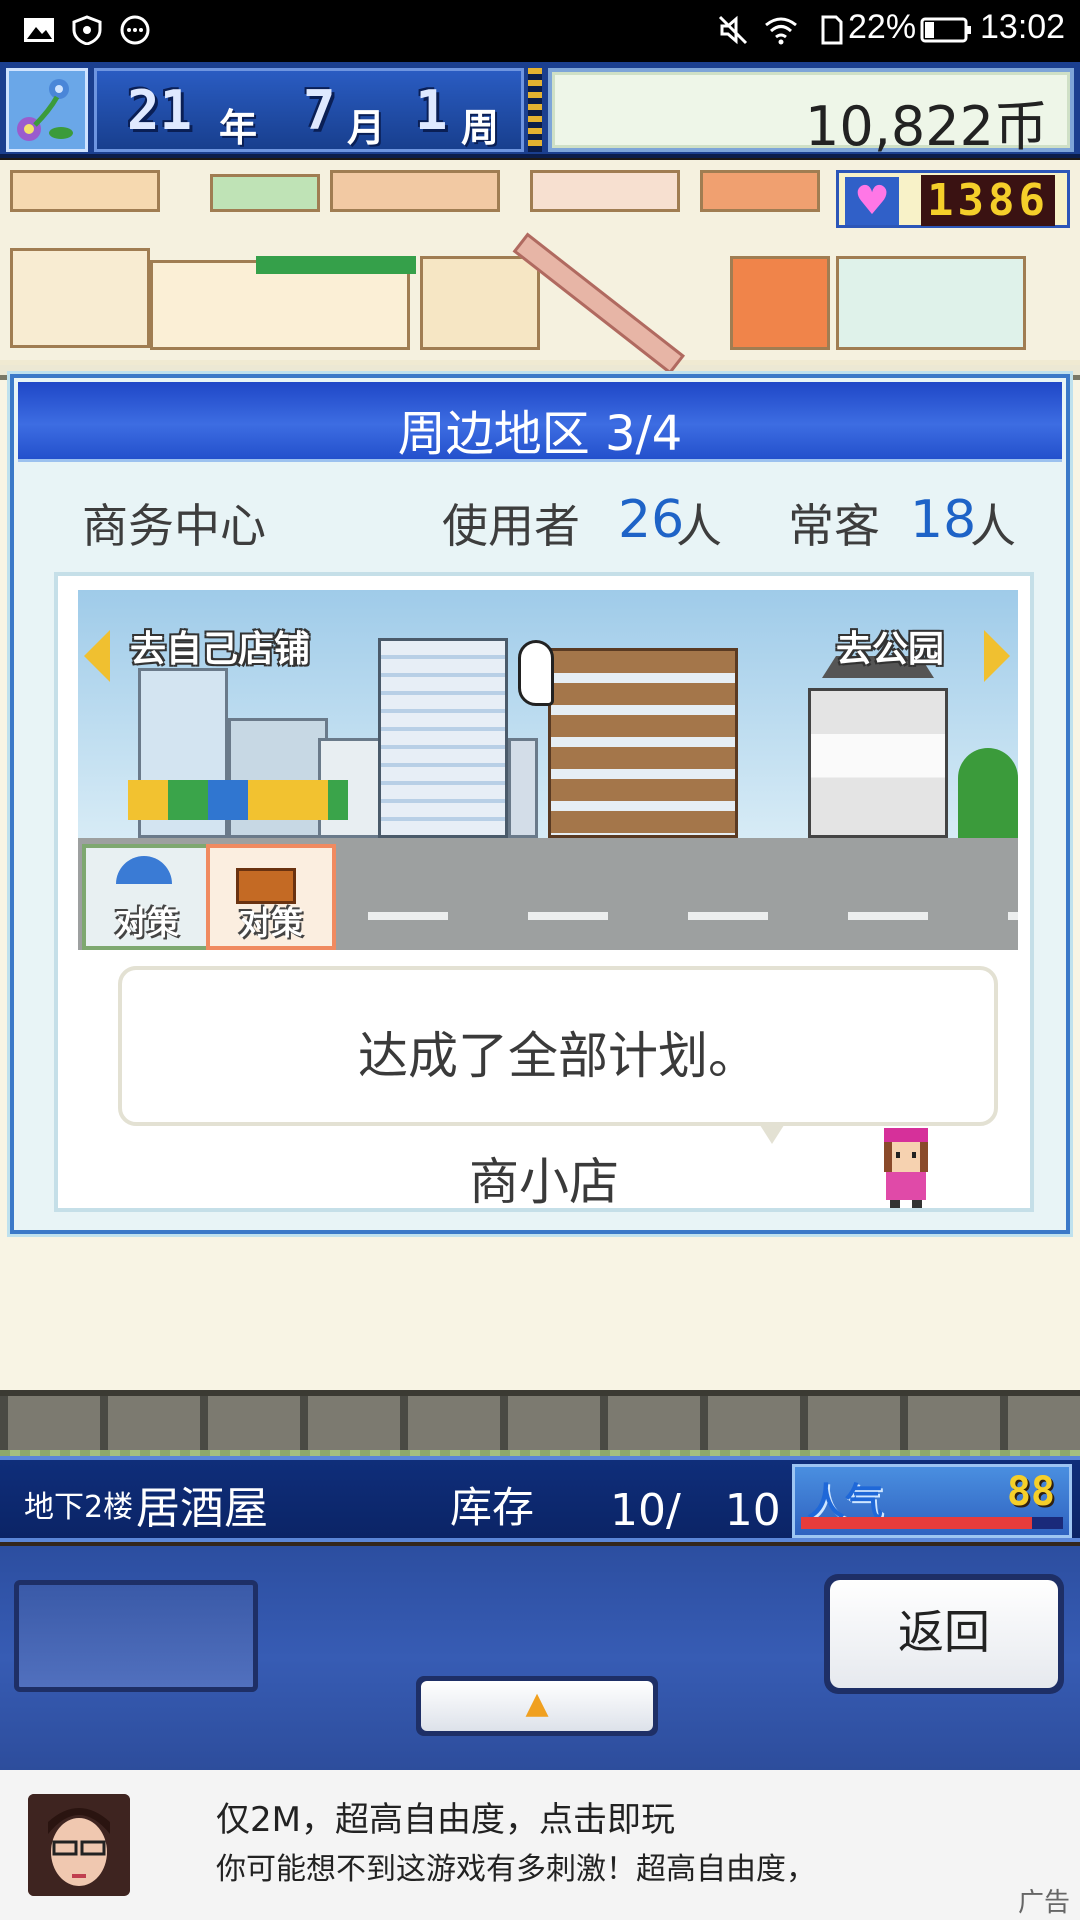 This screenshot has width=1080, height=1920. I want to click on status-bar: 22% 13:02, so click(540, 31).